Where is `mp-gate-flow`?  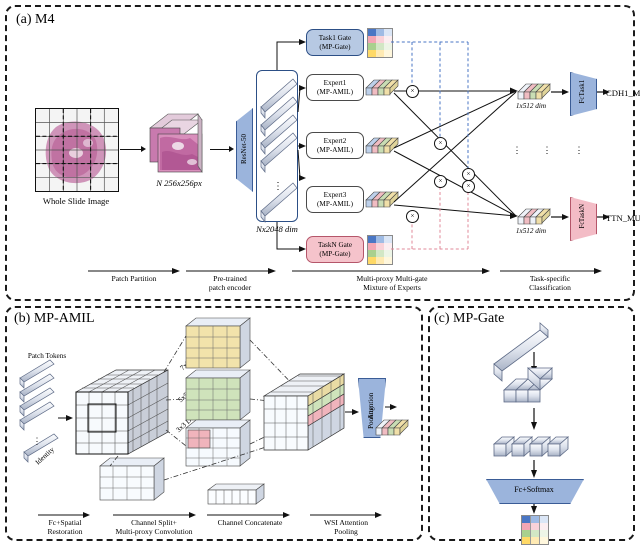 mp-gate-flow is located at coordinates (531, 418).